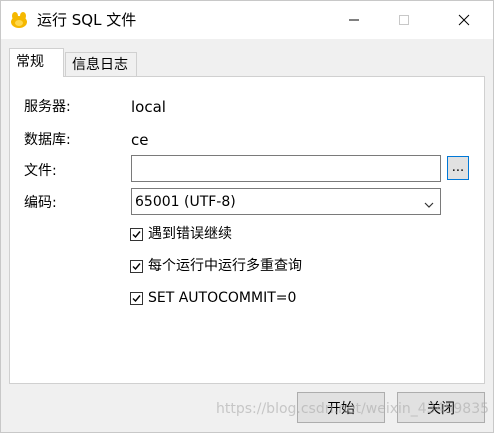  What do you see at coordinates (47, 140) in the screenshot?
I see `database-label: 数据库:` at bounding box center [47, 140].